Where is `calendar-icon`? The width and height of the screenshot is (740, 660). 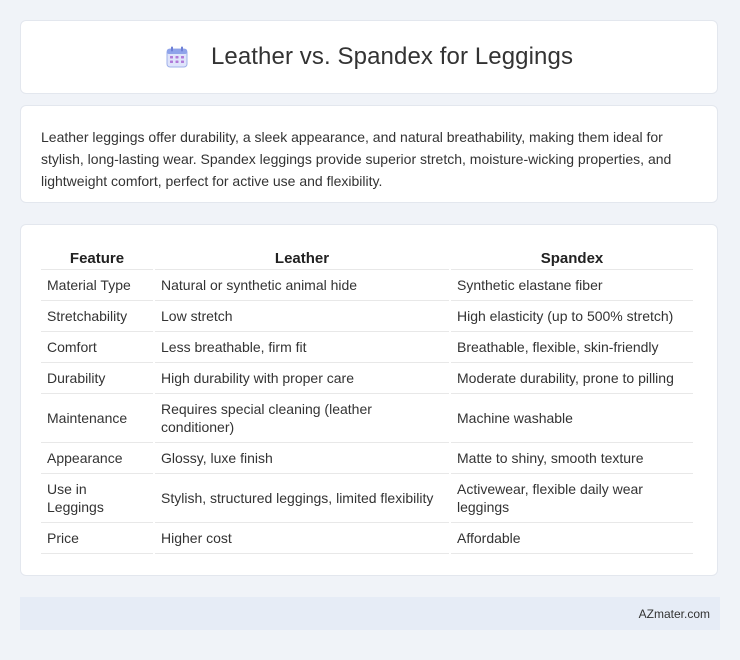 calendar-icon is located at coordinates (177, 57).